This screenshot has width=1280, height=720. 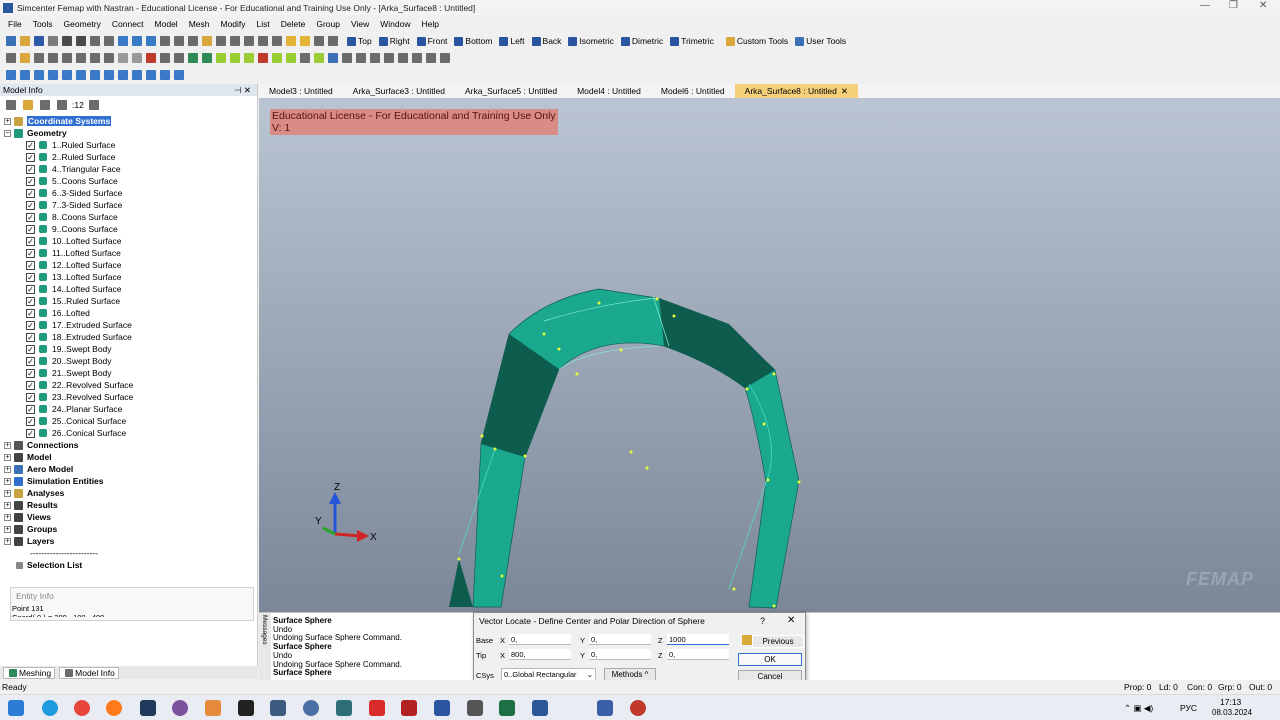 I want to click on tree-item-section: + Model, so click(x=128, y=457).